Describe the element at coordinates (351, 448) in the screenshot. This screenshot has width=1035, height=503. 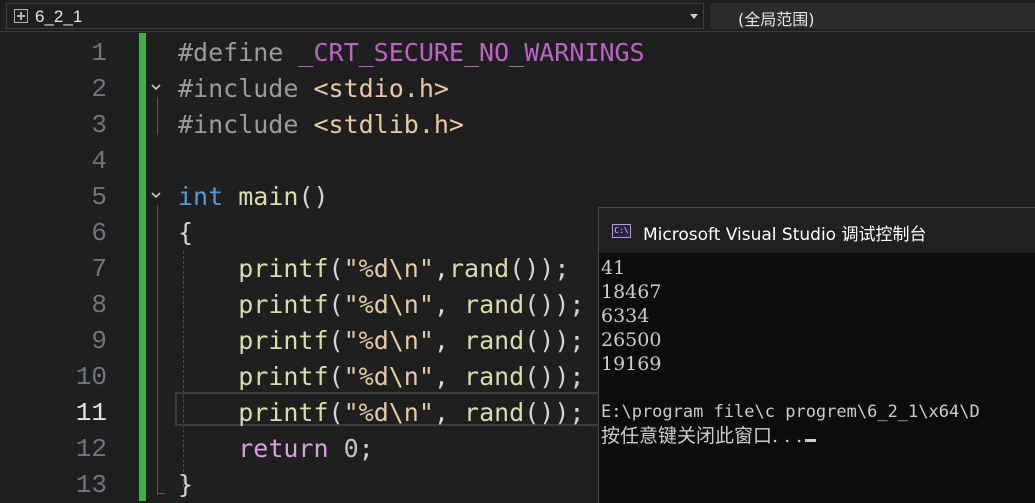
I see `code-token: 0` at that location.